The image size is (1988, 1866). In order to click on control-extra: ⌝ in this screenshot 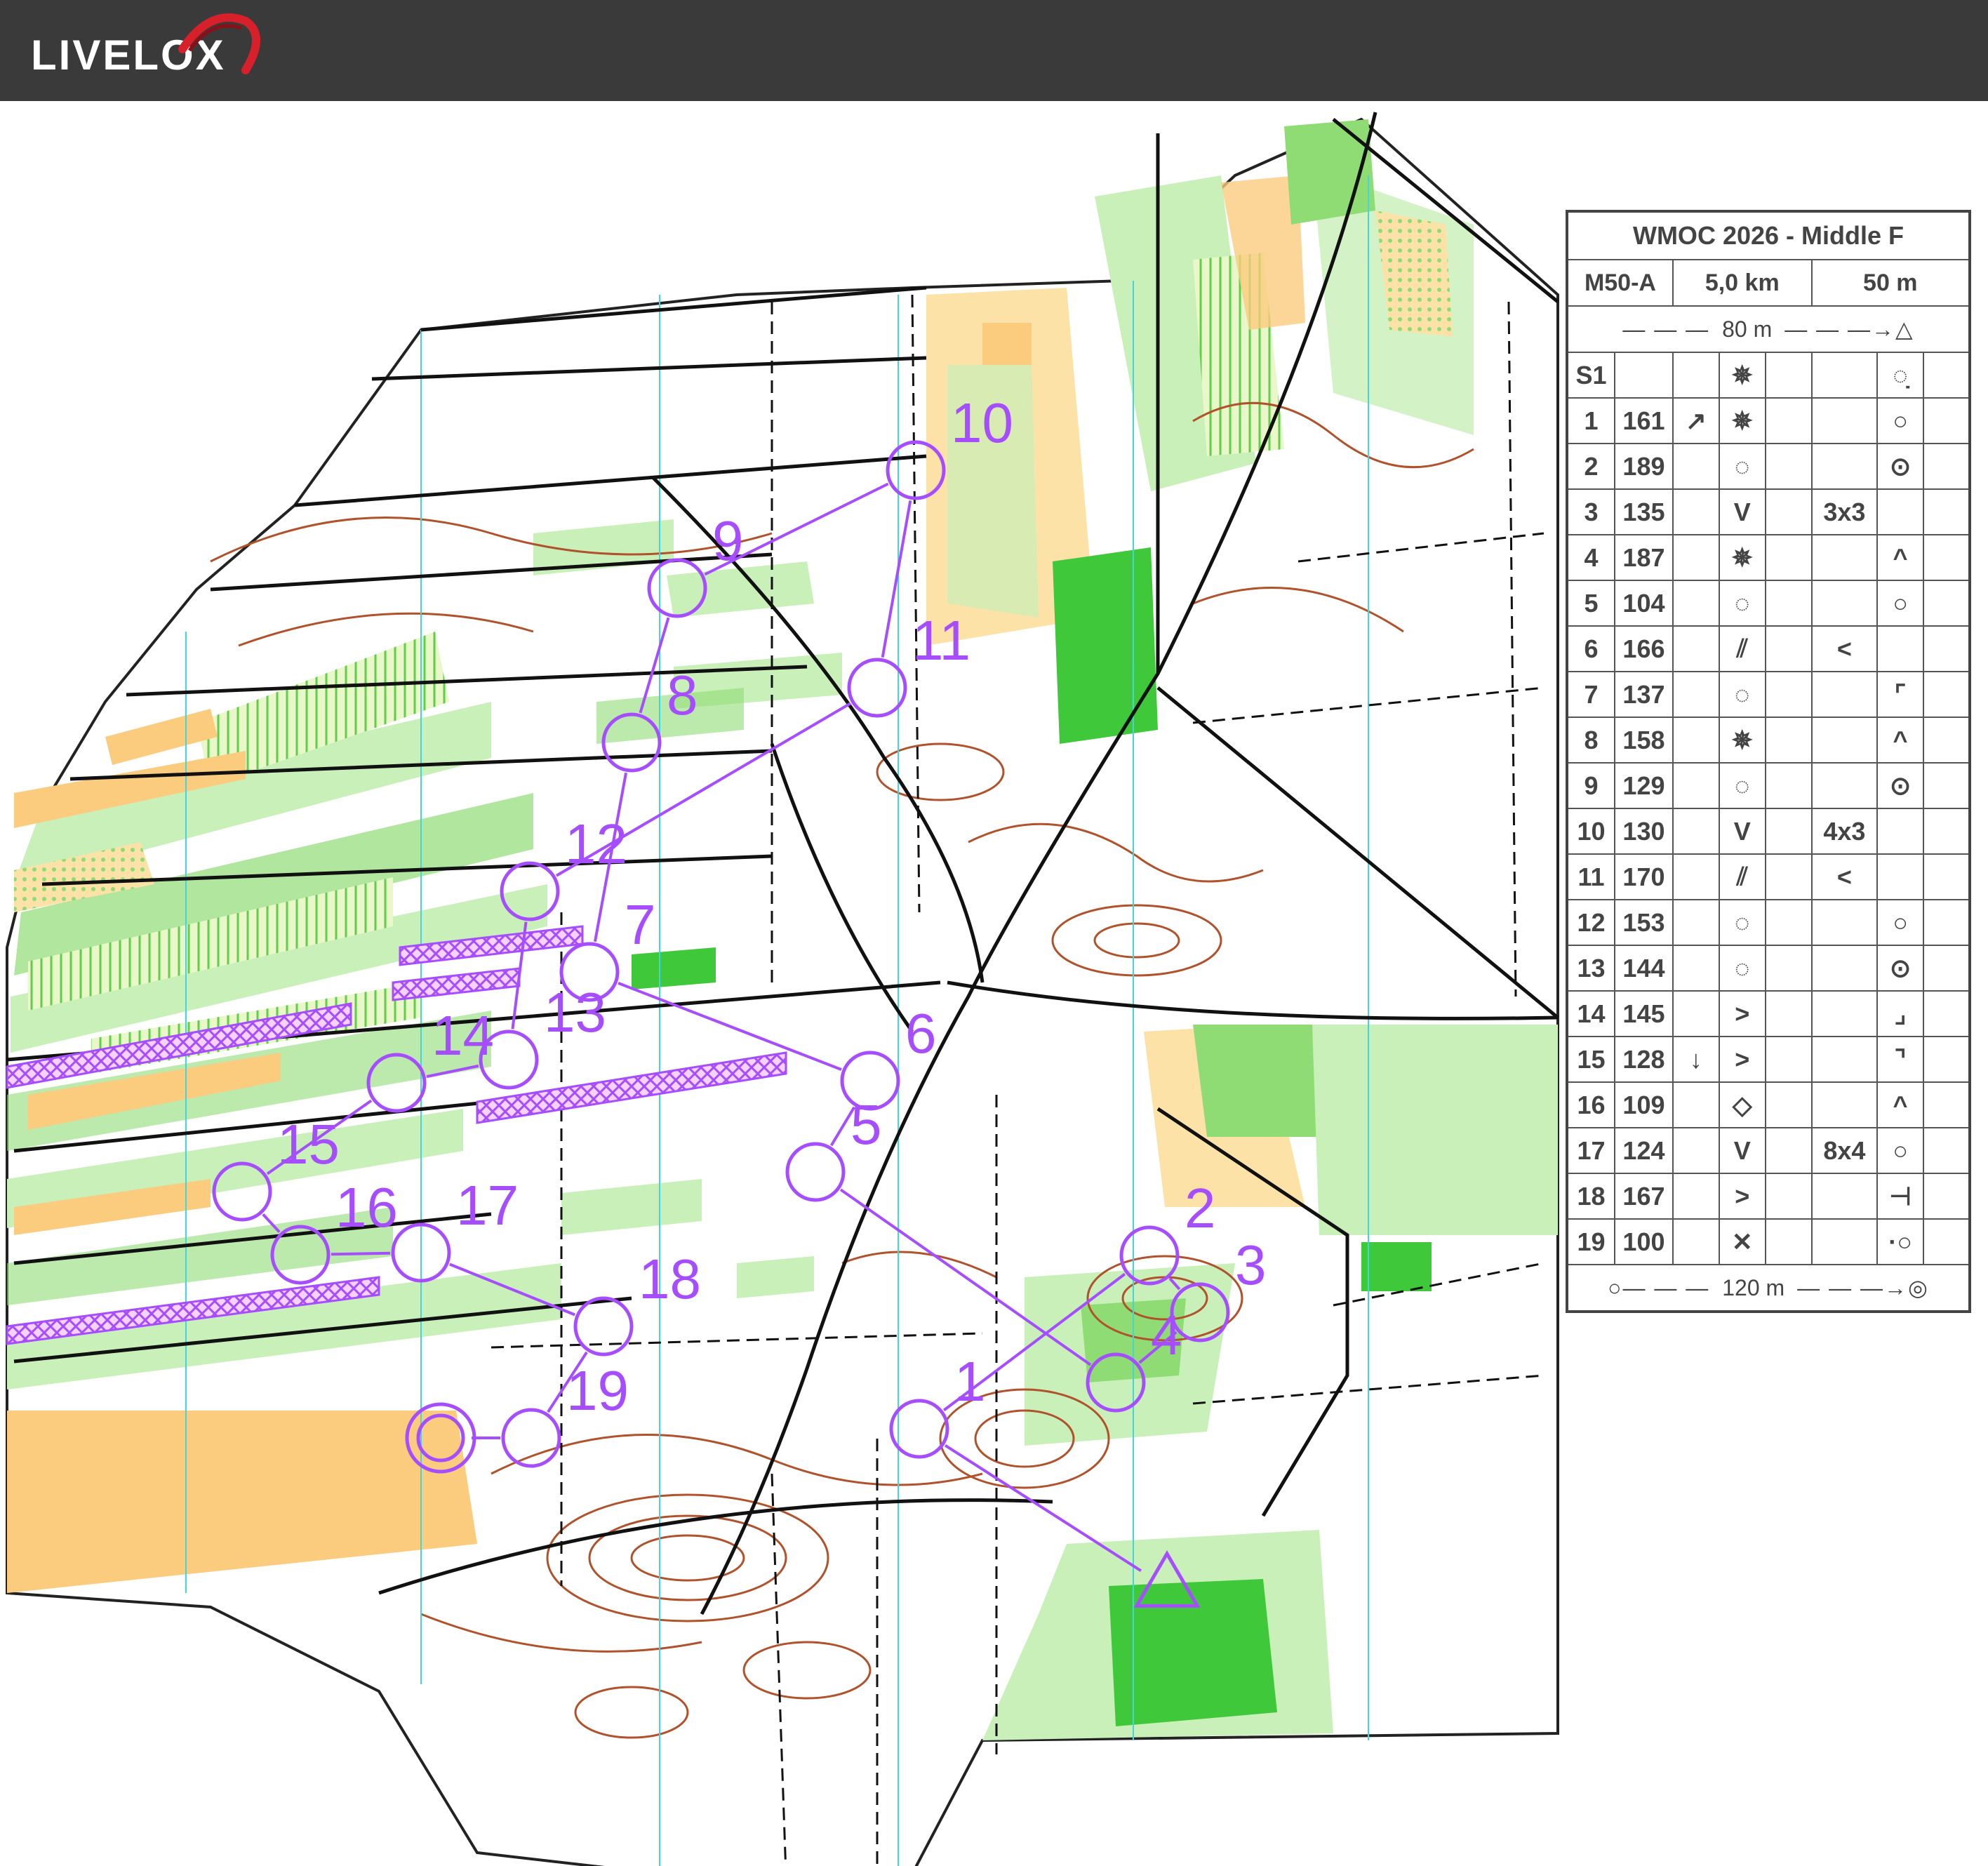, I will do `click(1900, 1059)`.